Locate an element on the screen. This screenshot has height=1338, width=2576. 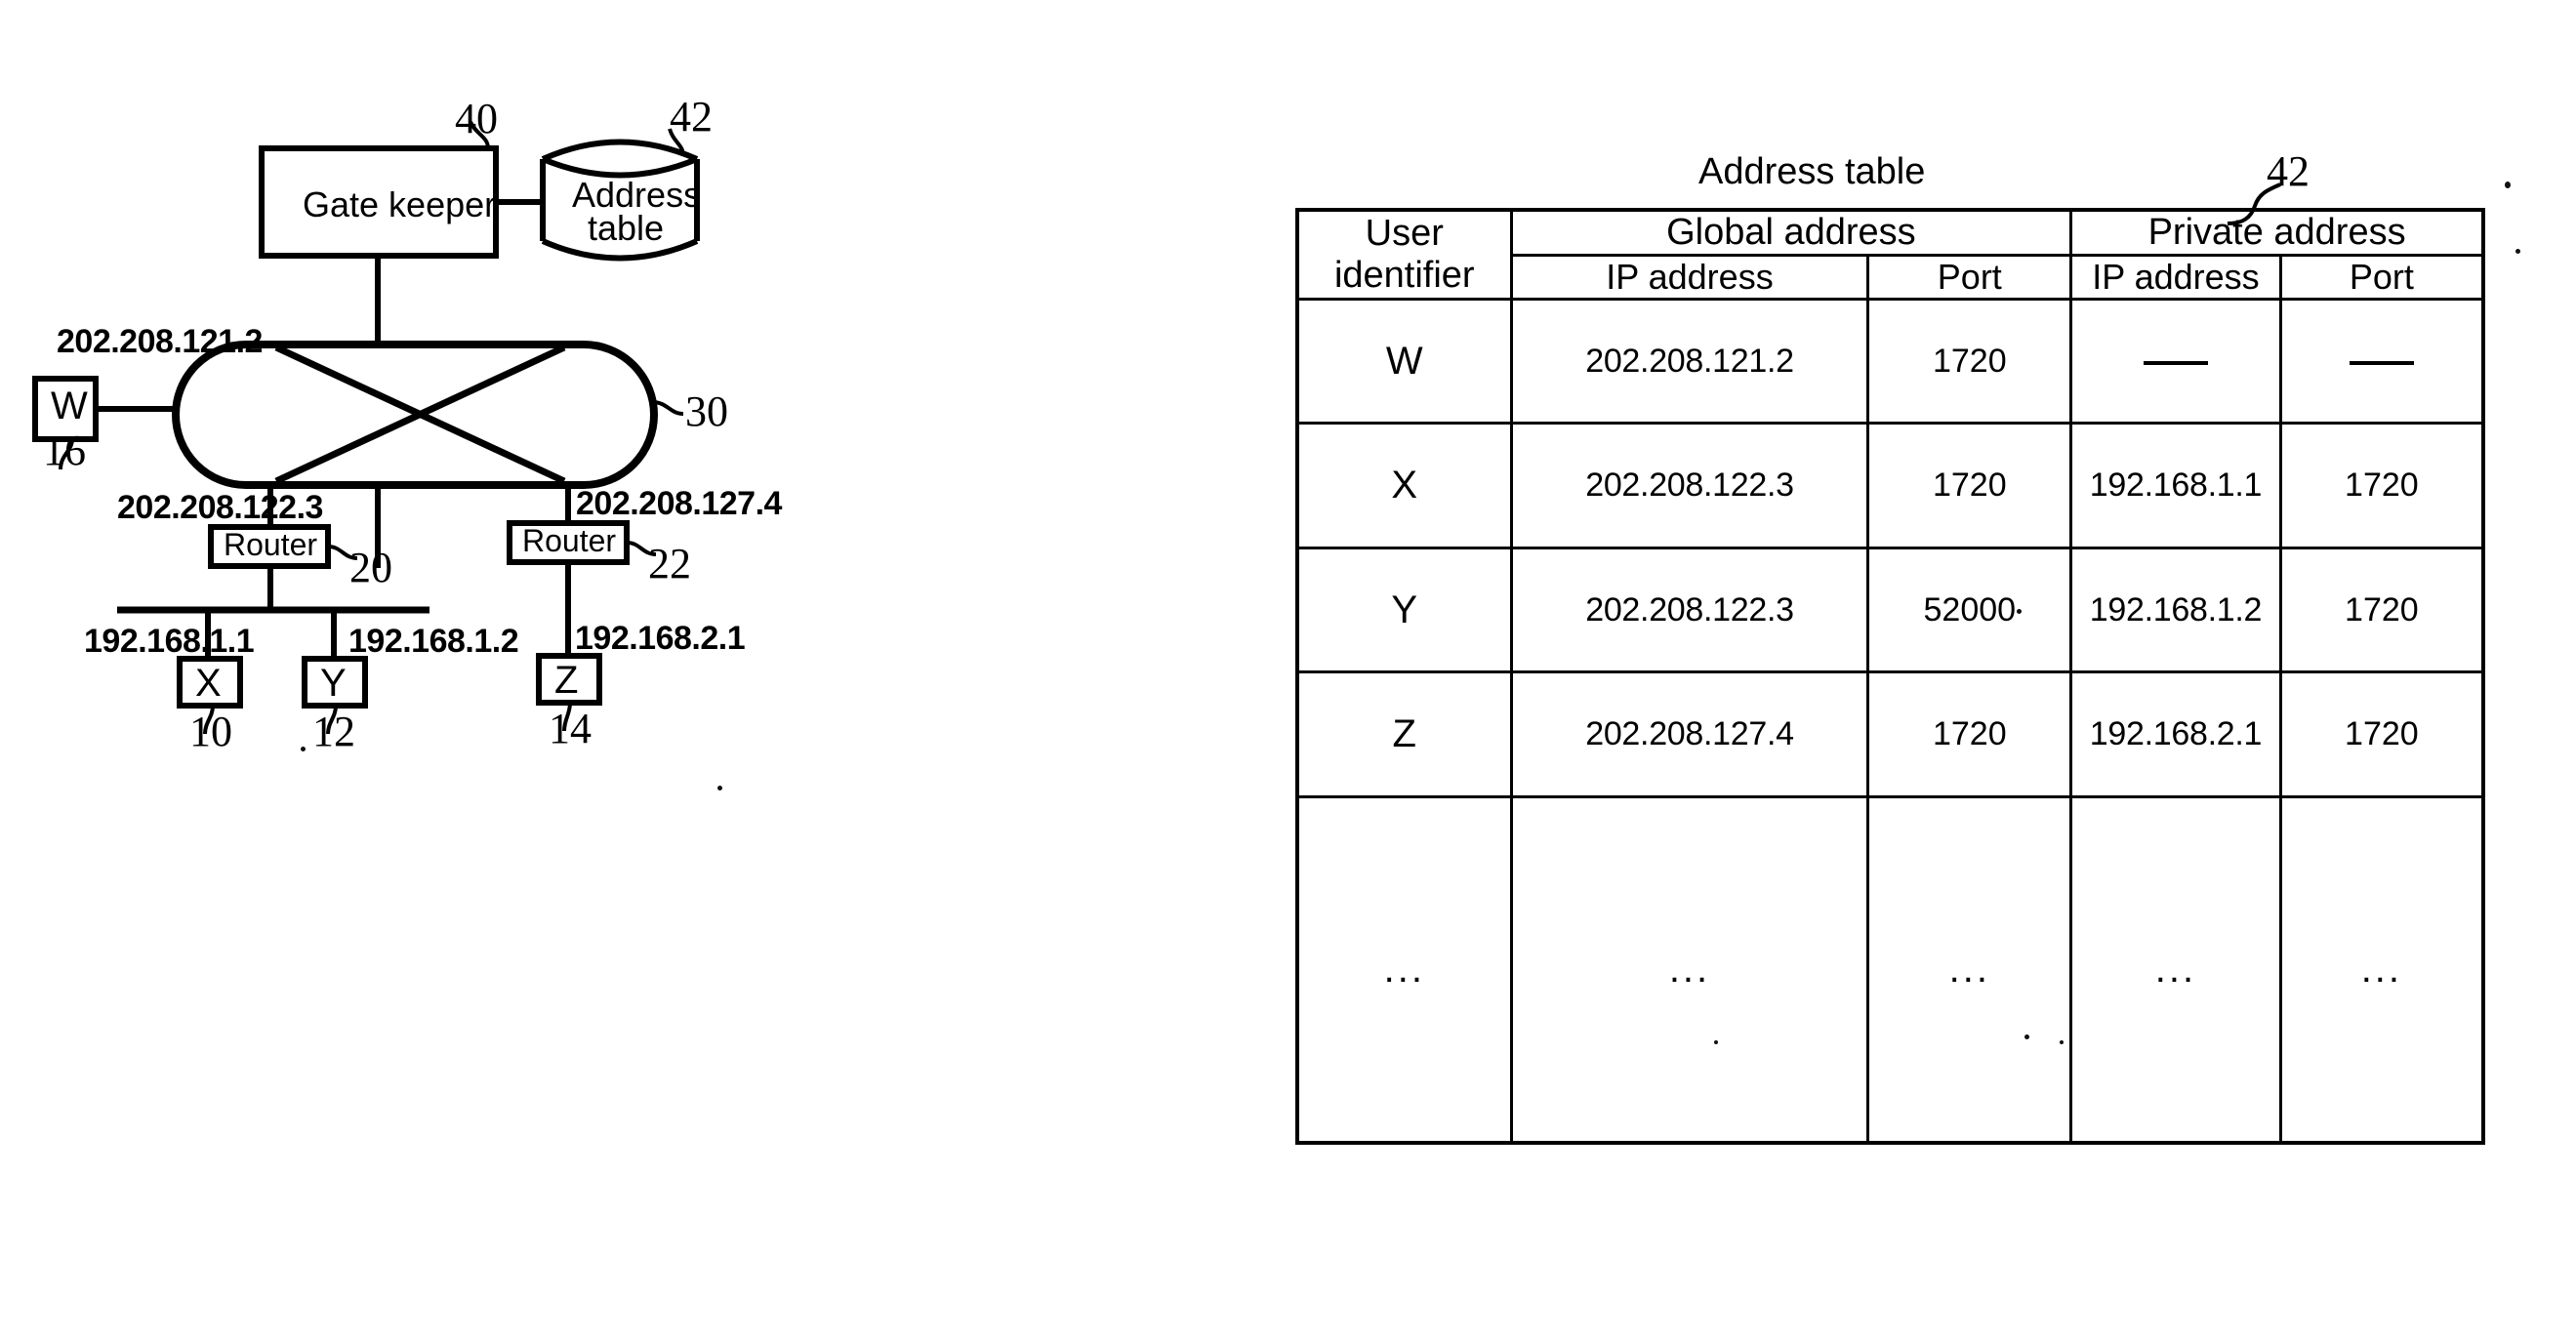
terminal-z-label: Z is located at coordinates (566, 680).